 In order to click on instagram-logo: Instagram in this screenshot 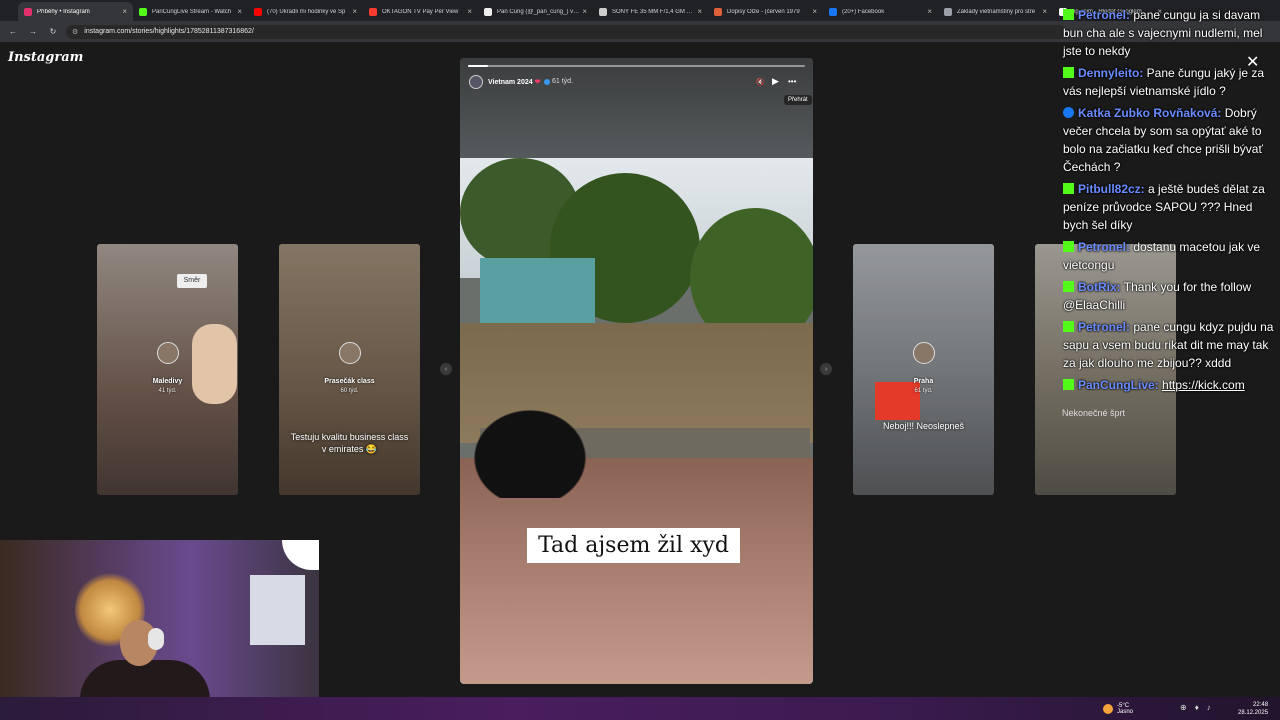, I will do `click(45, 57)`.